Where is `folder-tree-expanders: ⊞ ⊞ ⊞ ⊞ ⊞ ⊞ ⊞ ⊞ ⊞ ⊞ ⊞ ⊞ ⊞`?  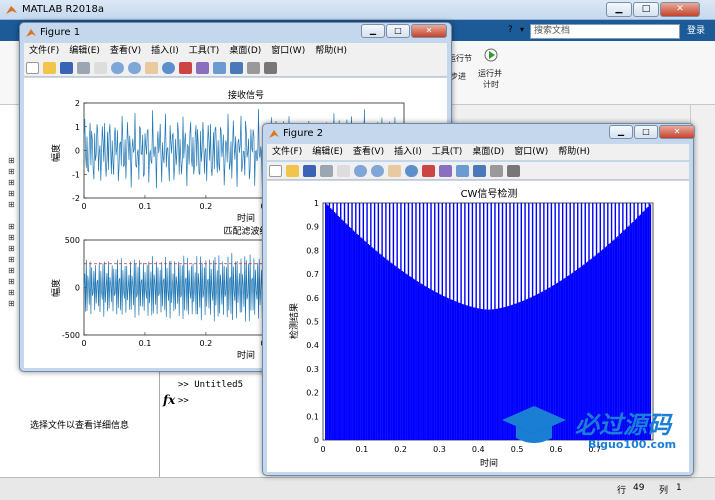 folder-tree-expanders: ⊞ ⊞ ⊞ ⊞ ⊞ ⊞ ⊞ ⊞ ⊞ ⊞ ⊞ ⊞ ⊞ is located at coordinates (11, 232).